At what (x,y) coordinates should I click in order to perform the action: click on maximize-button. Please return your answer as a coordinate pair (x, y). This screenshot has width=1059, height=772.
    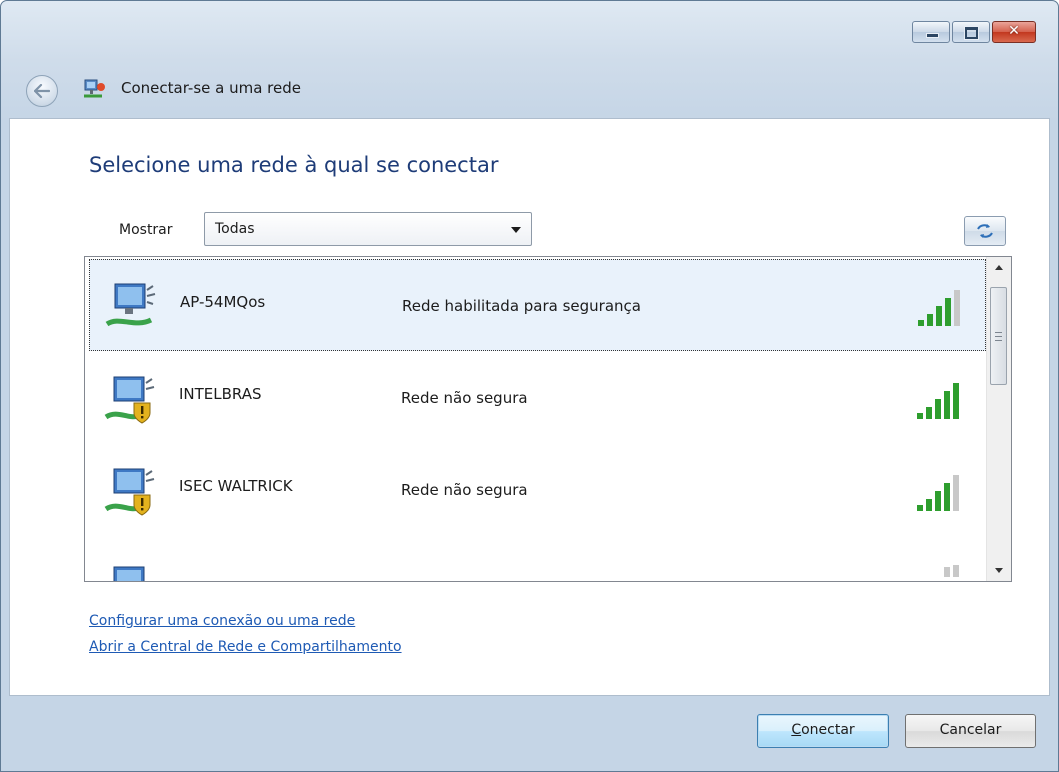
    Looking at the image, I should click on (971, 32).